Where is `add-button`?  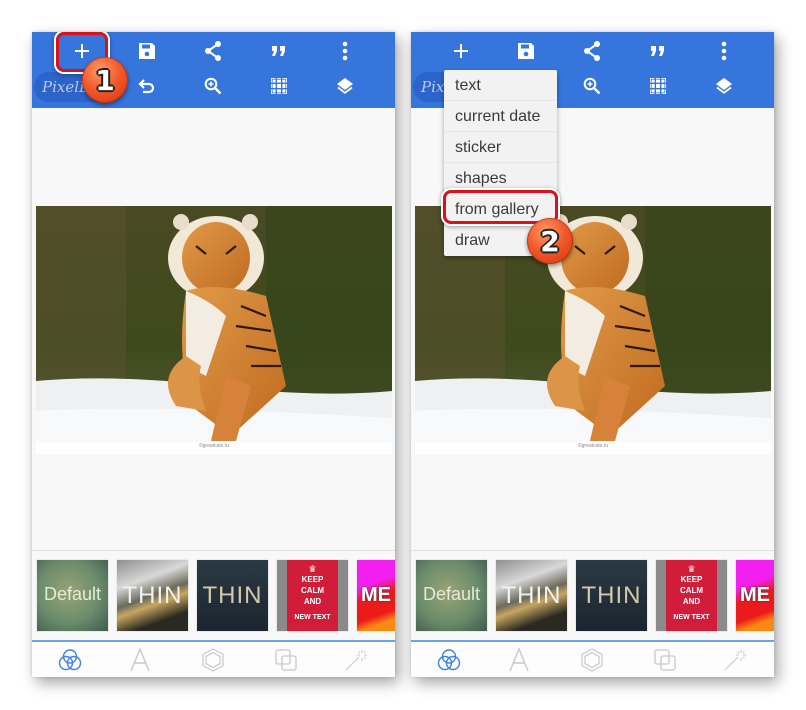 add-button is located at coordinates (461, 51).